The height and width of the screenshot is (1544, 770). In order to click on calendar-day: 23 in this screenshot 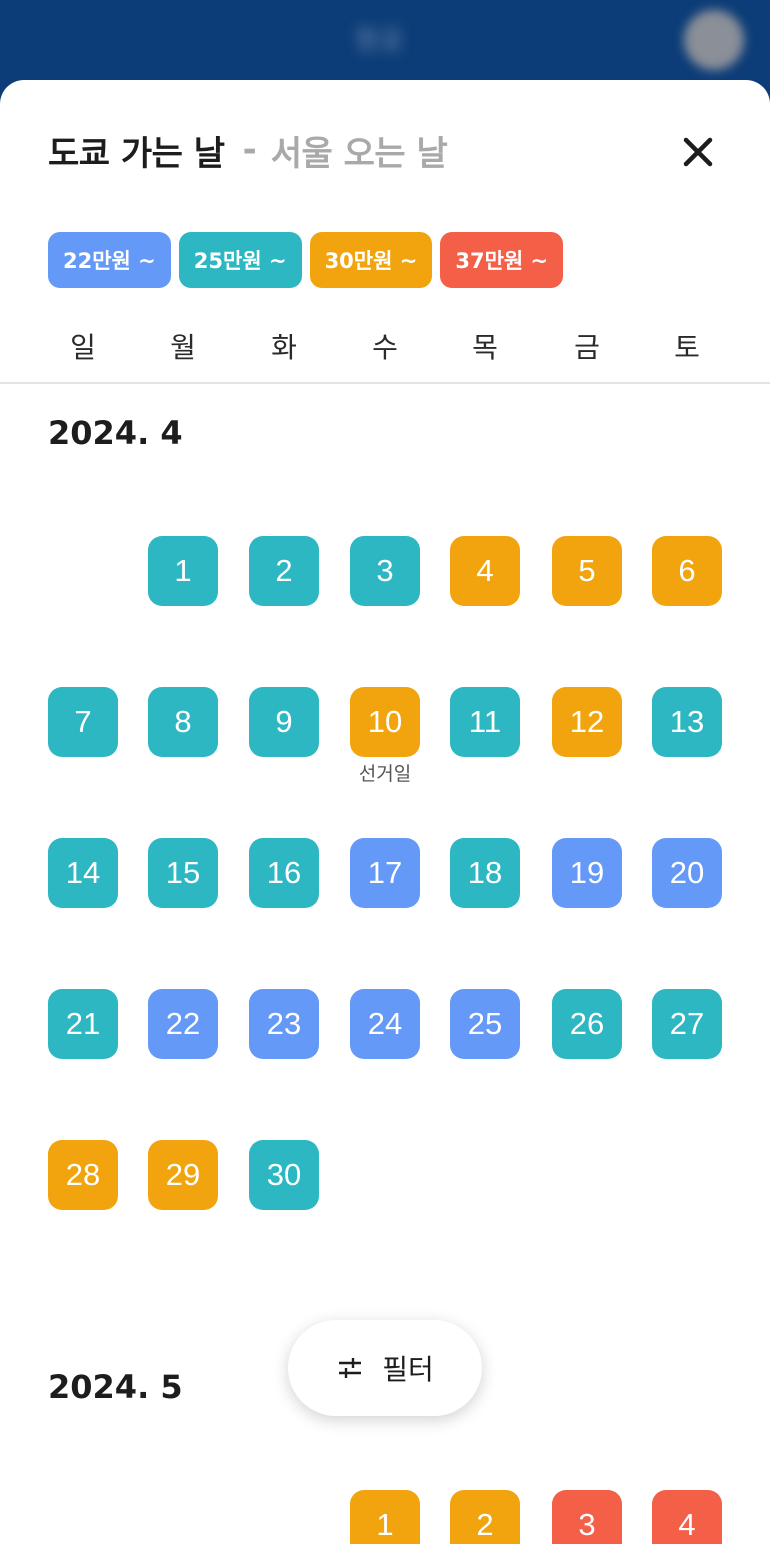, I will do `click(284, 1024)`.